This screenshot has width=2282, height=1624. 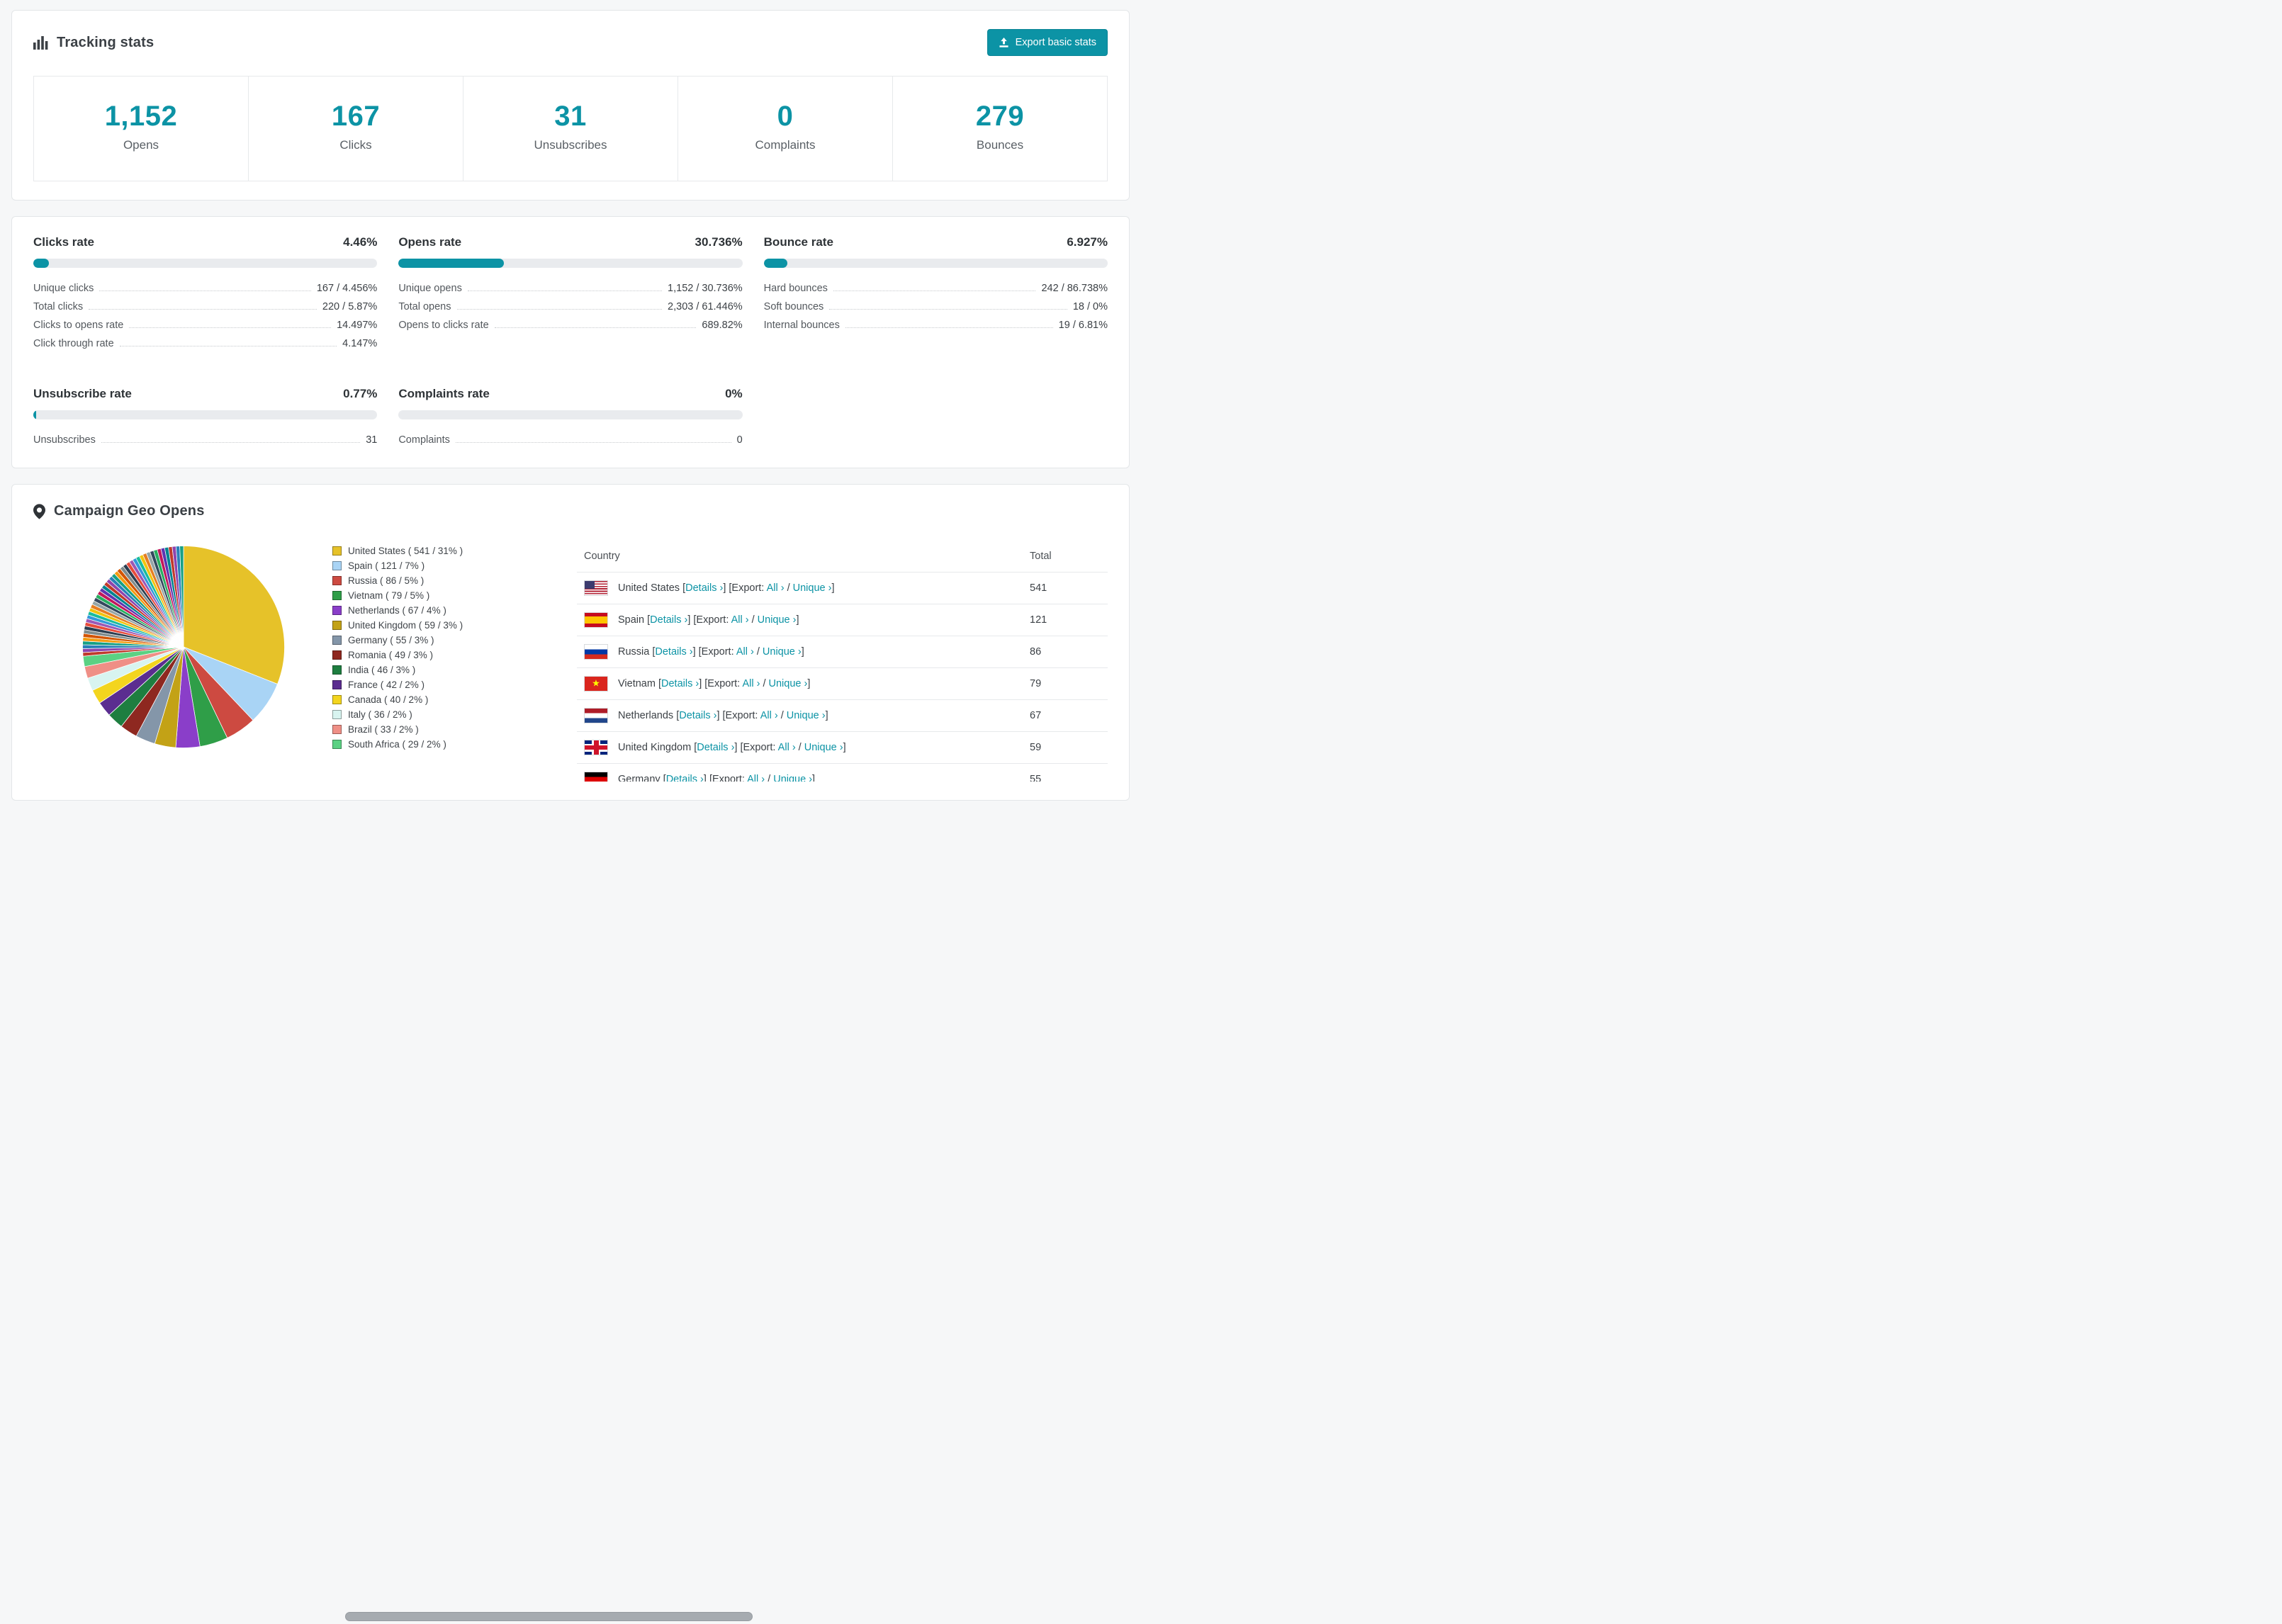 What do you see at coordinates (347, 288) in the screenshot?
I see `unique-clicks-value: 167 / 4.456%` at bounding box center [347, 288].